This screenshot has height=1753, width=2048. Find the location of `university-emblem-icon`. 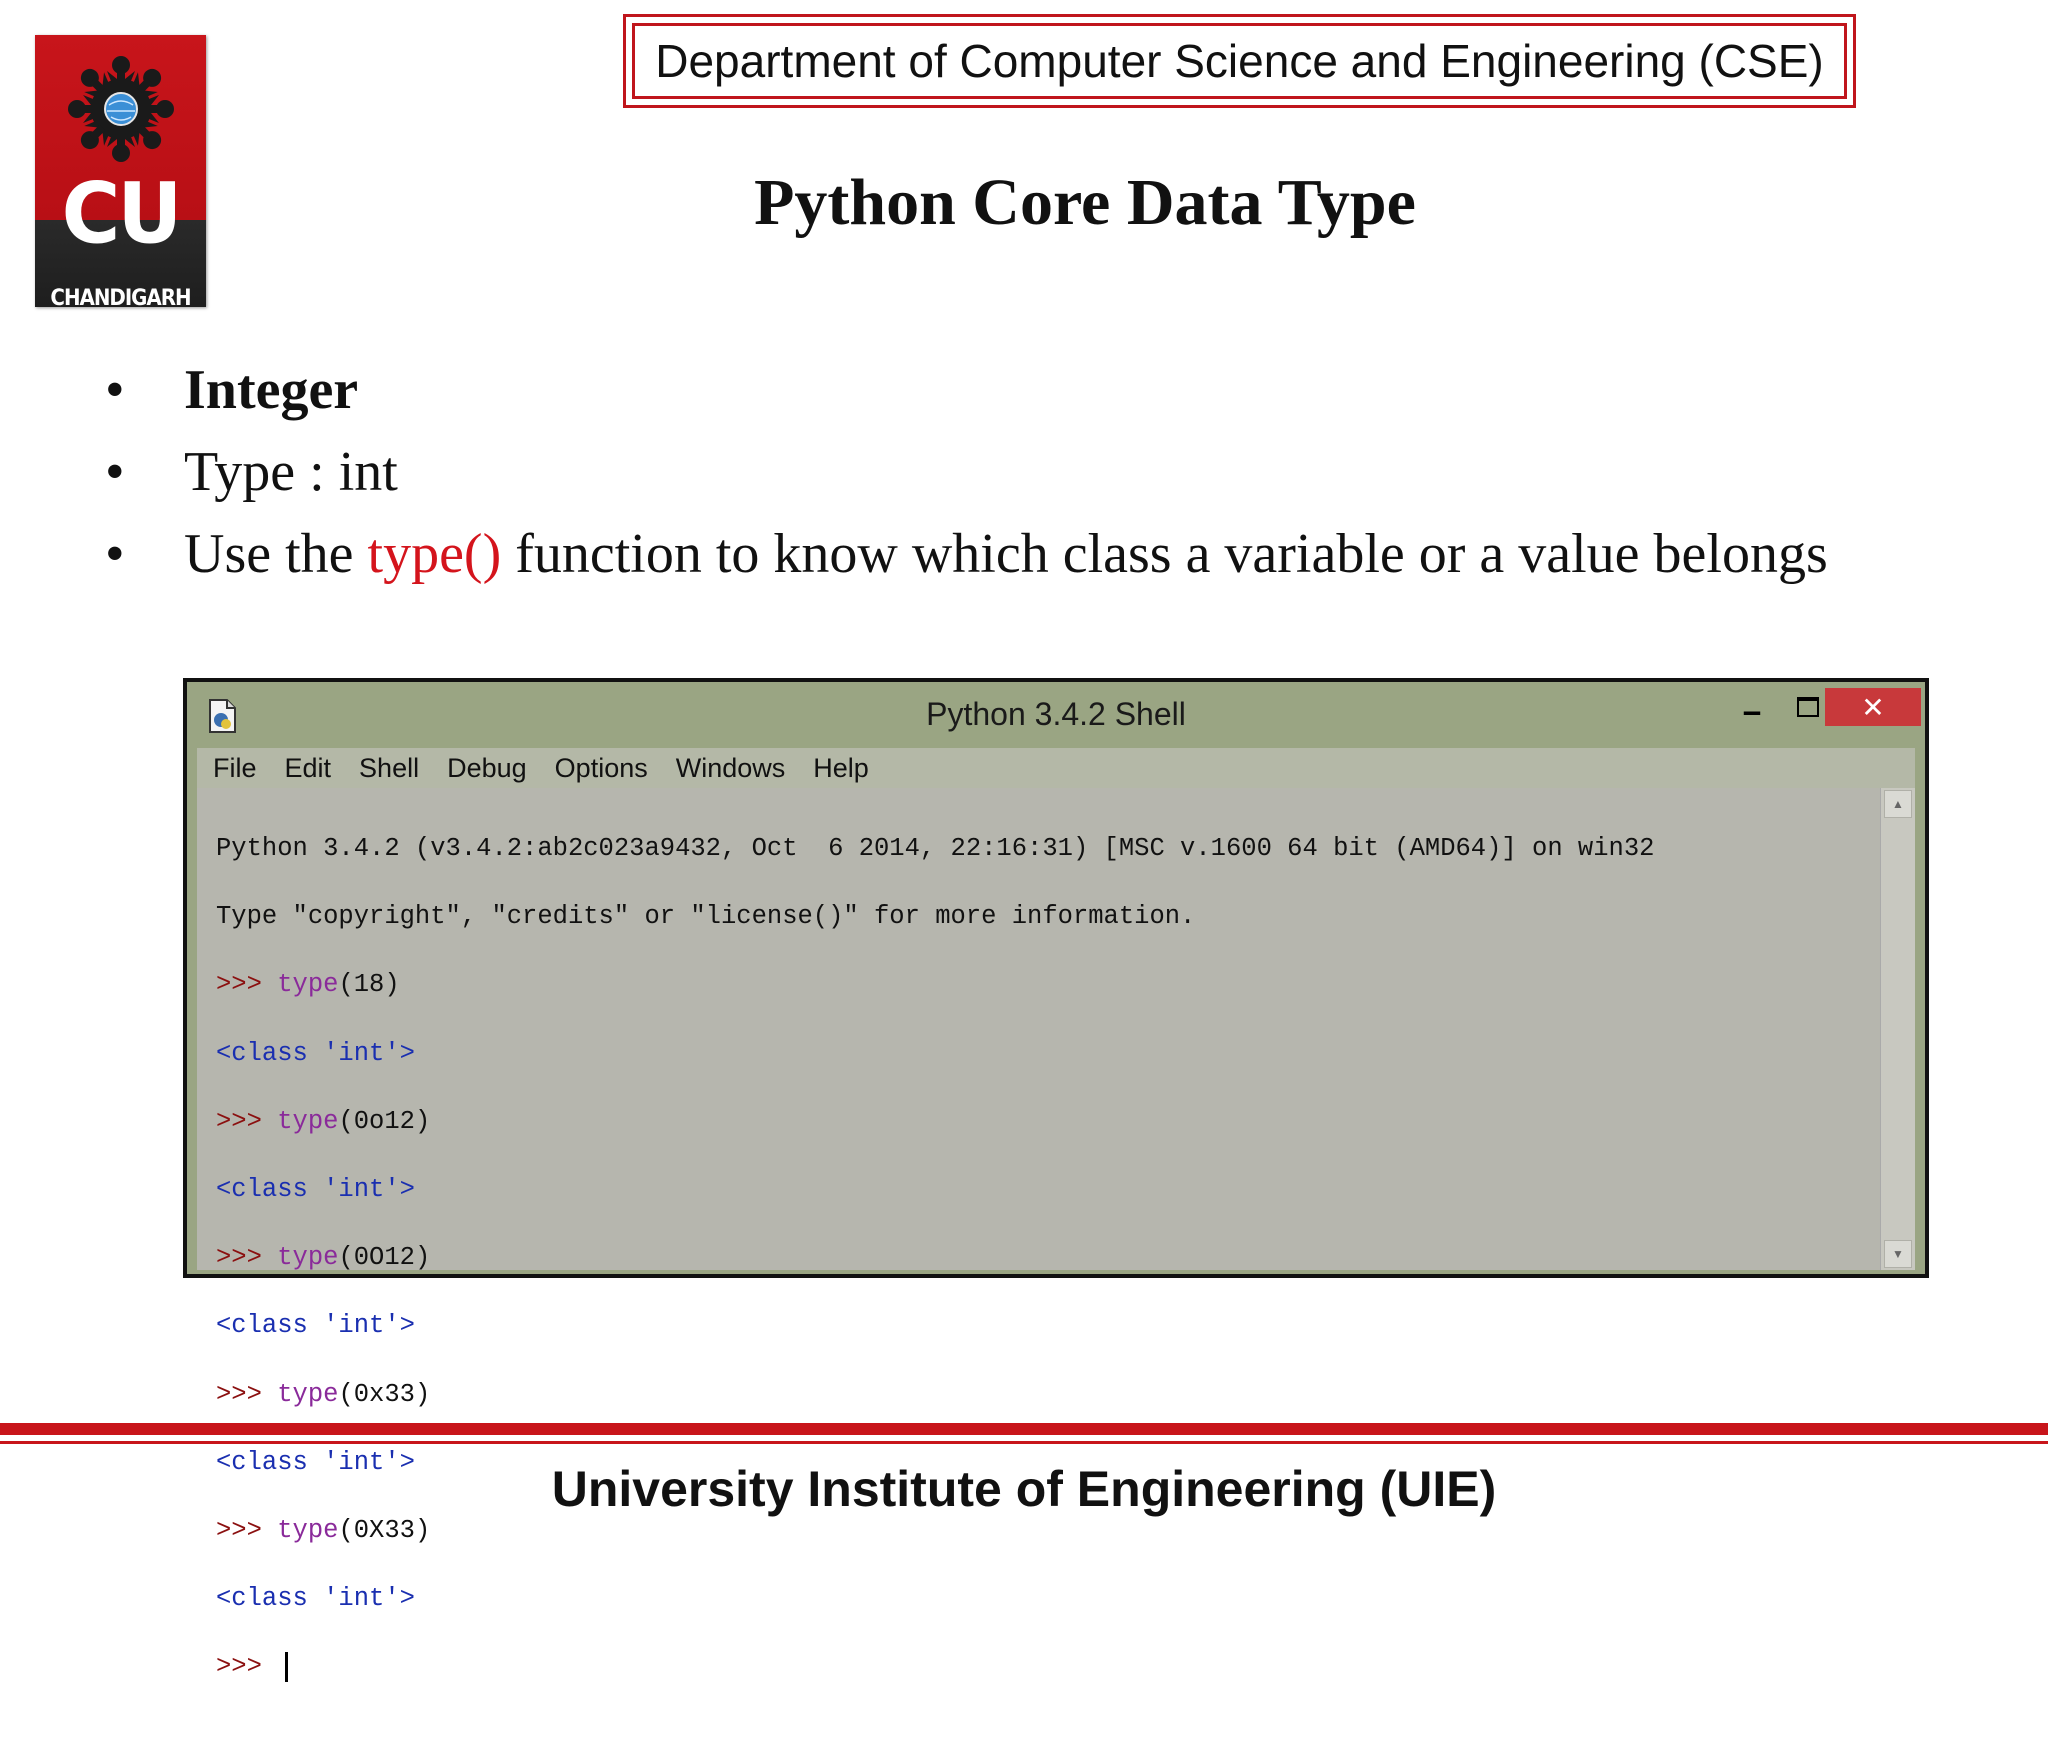

university-emblem-icon is located at coordinates (121, 109).